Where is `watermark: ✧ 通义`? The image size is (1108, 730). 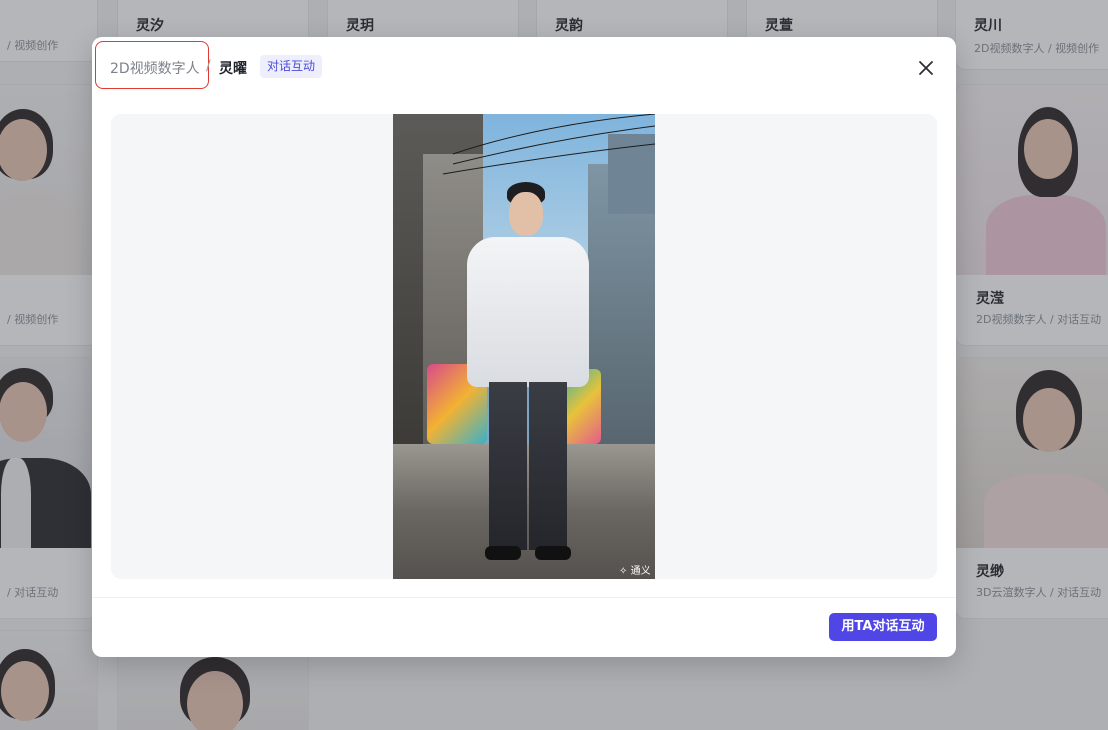
watermark: ✧ 通义 is located at coordinates (635, 571).